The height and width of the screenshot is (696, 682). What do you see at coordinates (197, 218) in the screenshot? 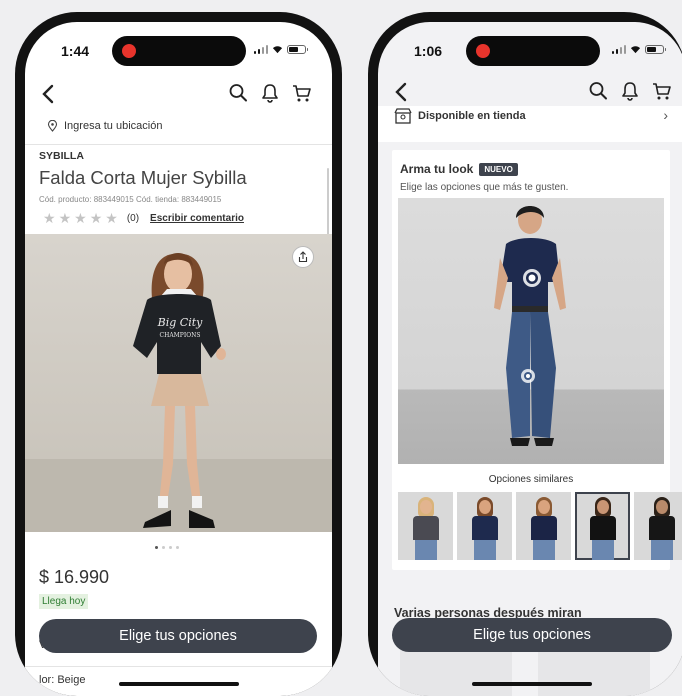
I see `write-review-link: Escribir comentario` at bounding box center [197, 218].